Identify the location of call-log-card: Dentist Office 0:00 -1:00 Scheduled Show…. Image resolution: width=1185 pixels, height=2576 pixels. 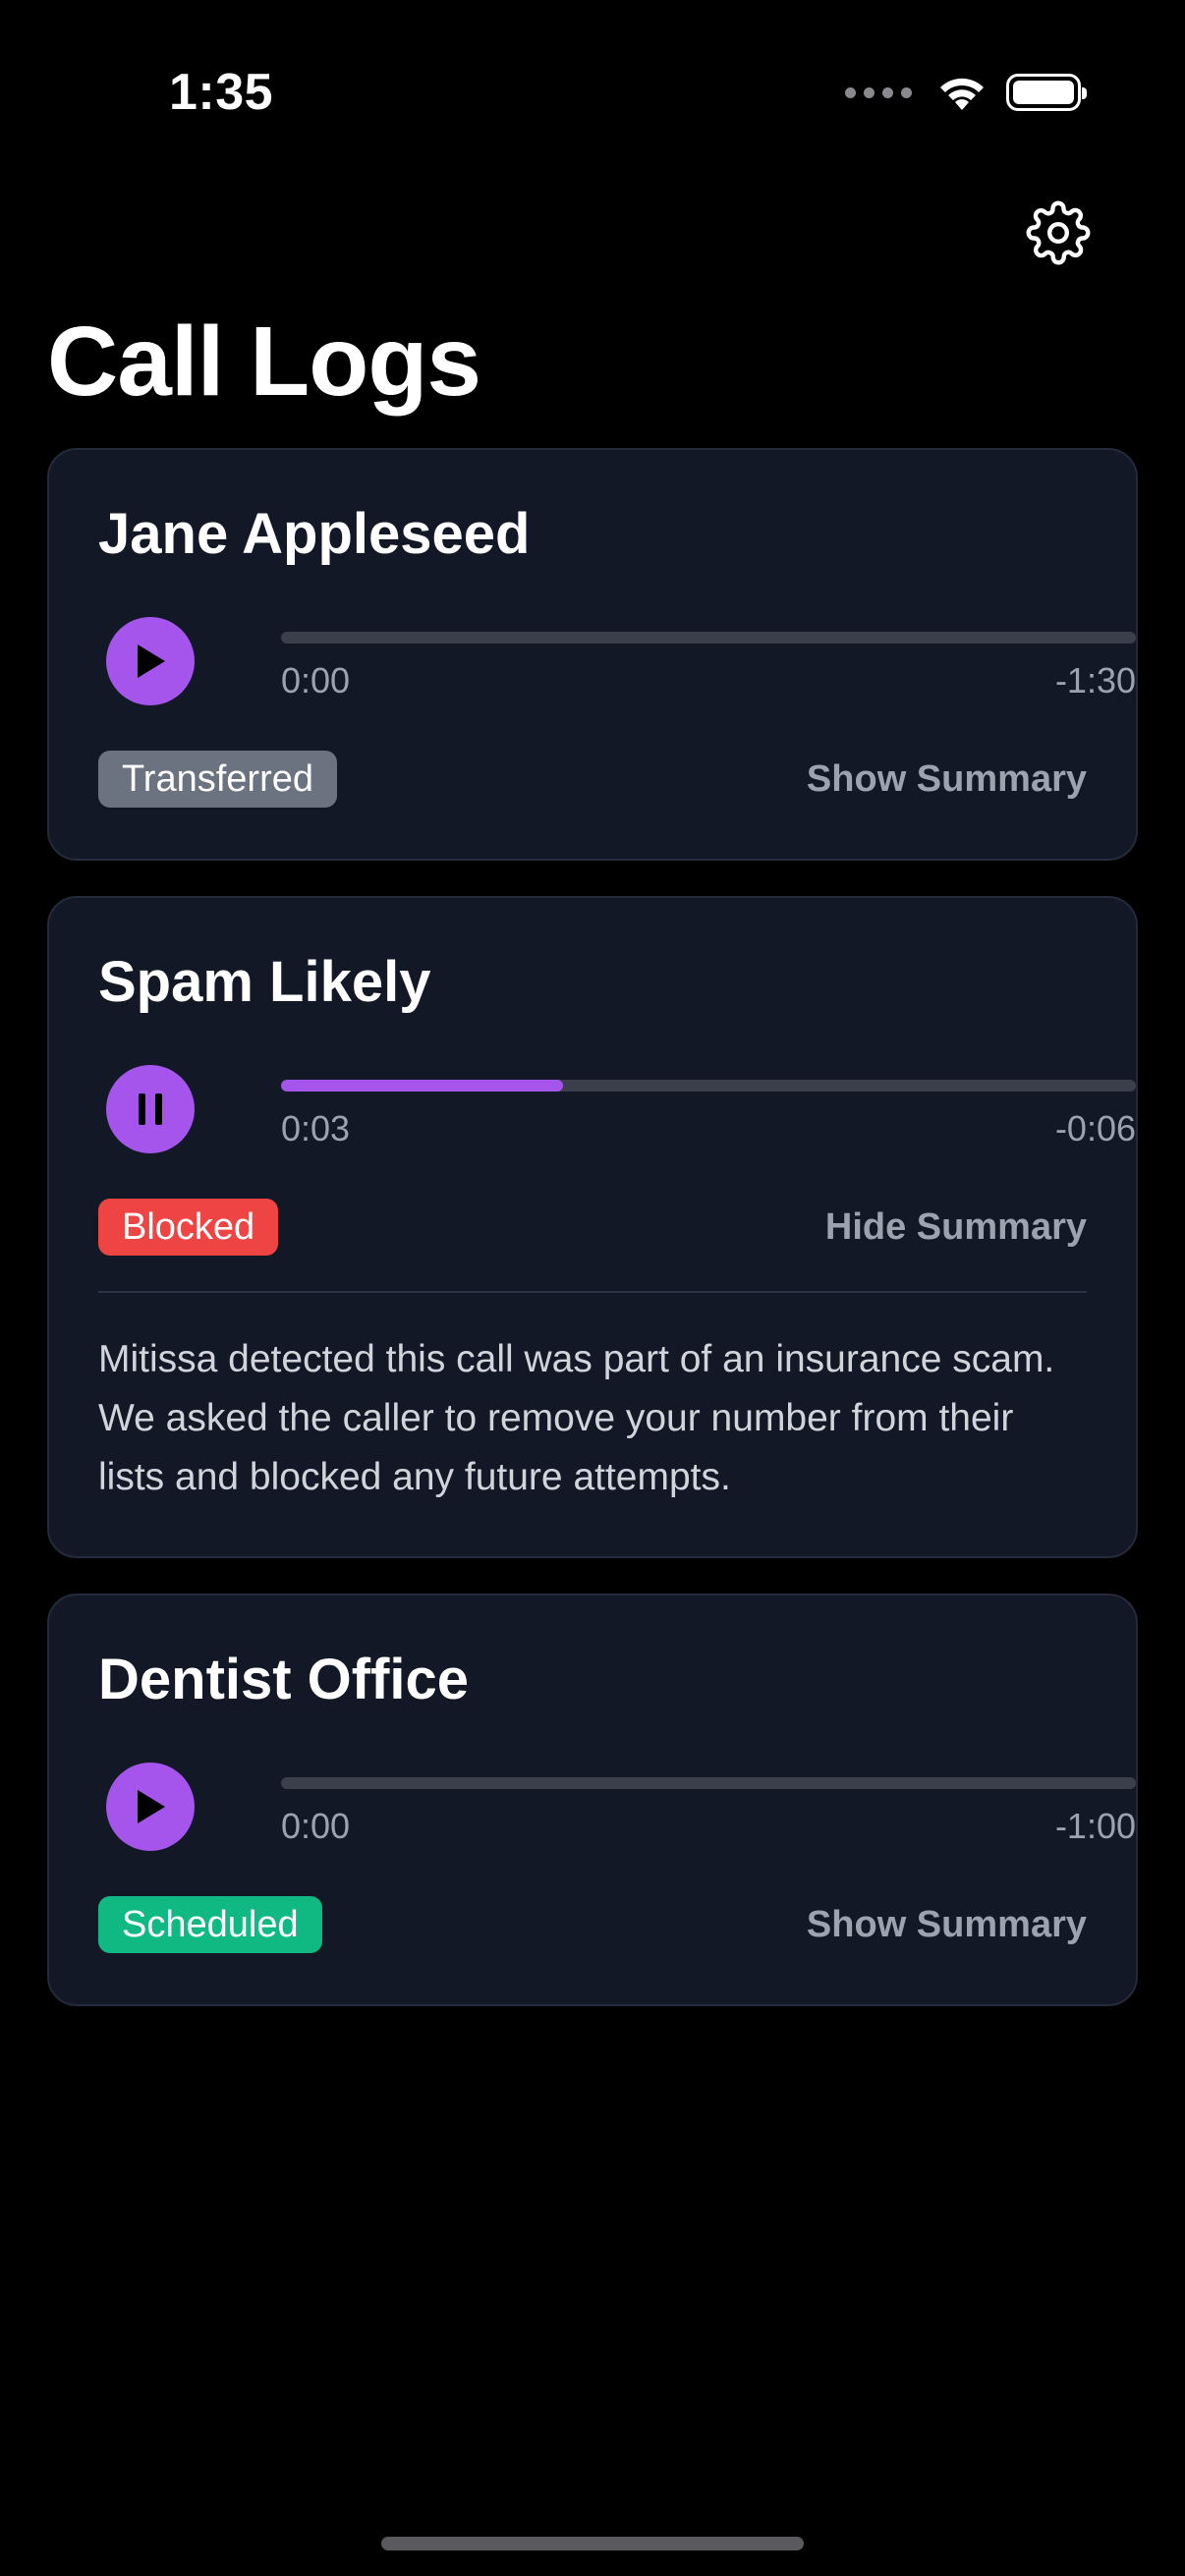
(592, 1800).